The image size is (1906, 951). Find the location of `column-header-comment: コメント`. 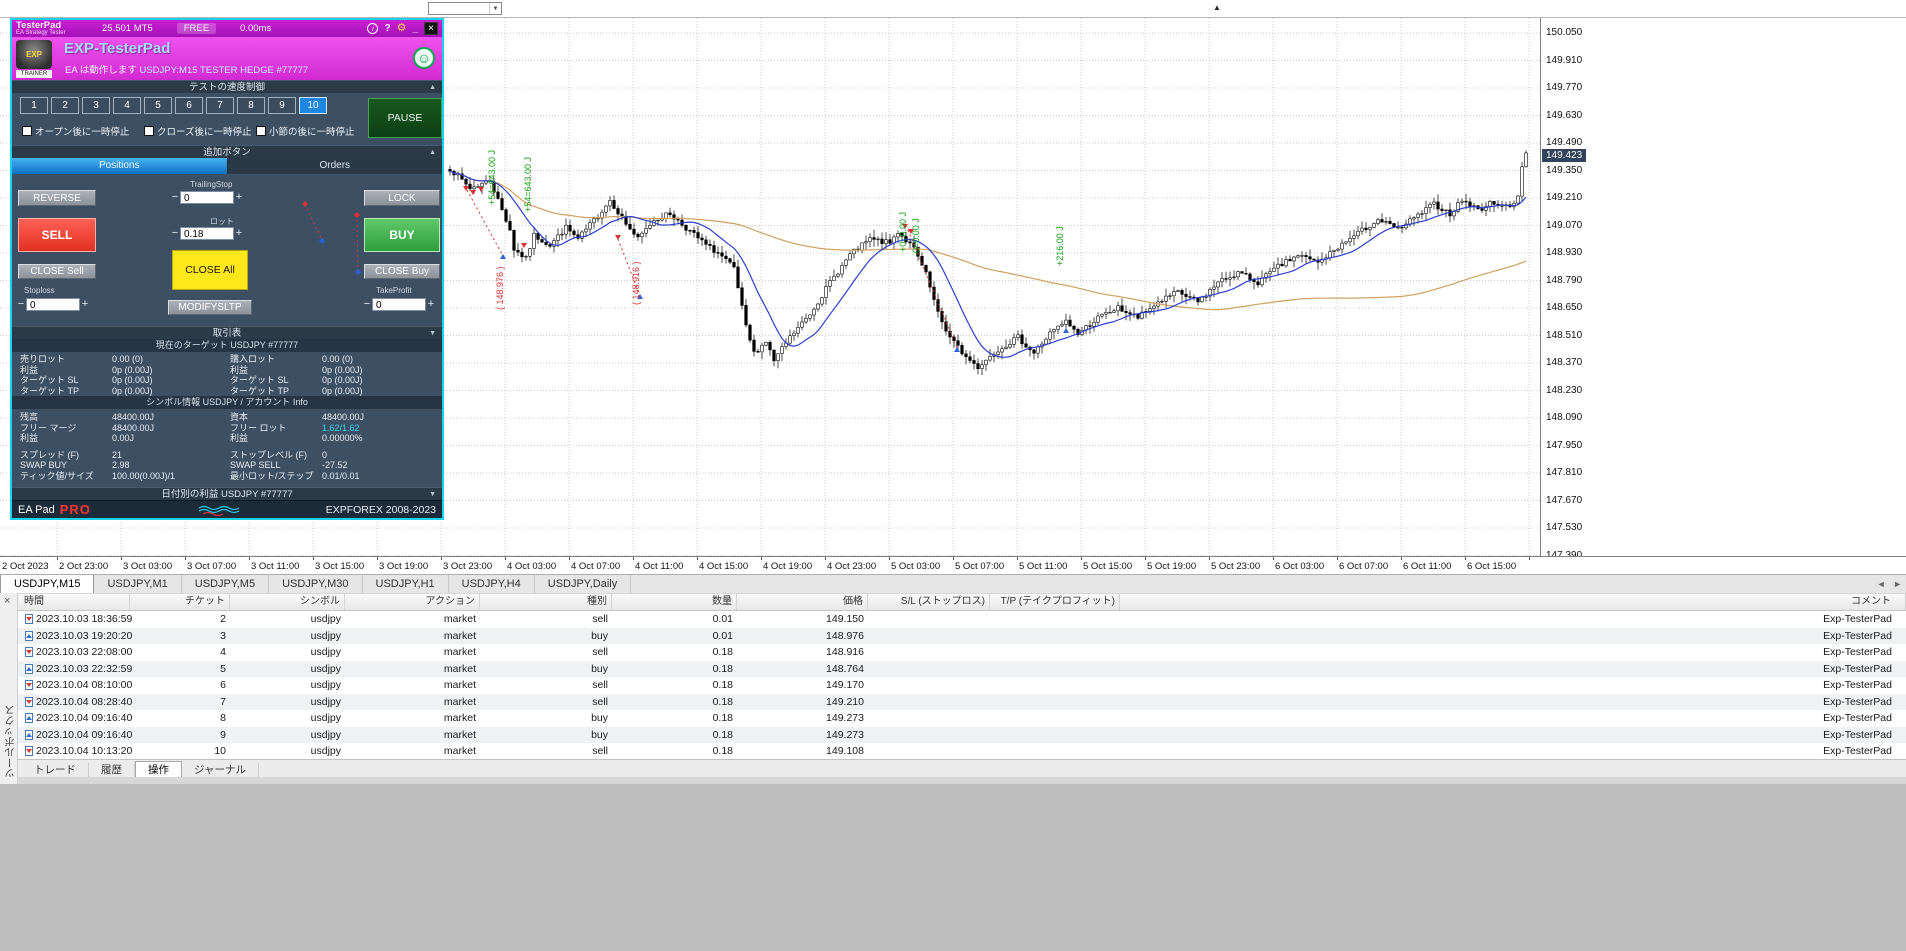

column-header-comment: コメント is located at coordinates (1513, 602).